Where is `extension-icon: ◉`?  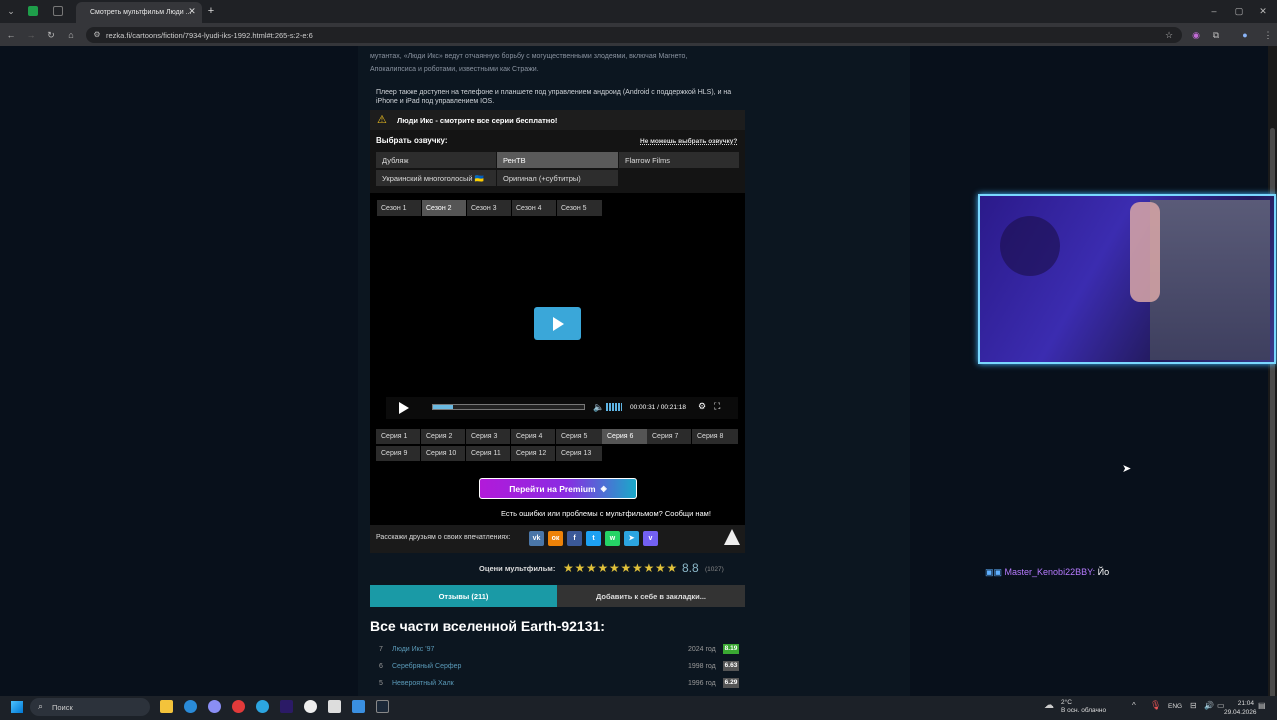 extension-icon: ◉ is located at coordinates (1196, 35).